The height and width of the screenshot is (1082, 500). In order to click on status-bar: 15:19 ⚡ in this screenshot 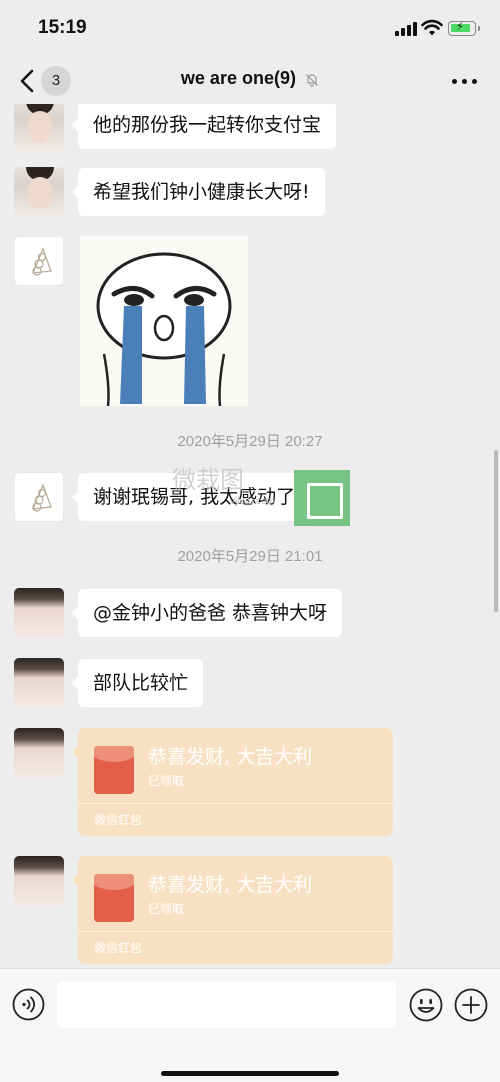, I will do `click(250, 29)`.